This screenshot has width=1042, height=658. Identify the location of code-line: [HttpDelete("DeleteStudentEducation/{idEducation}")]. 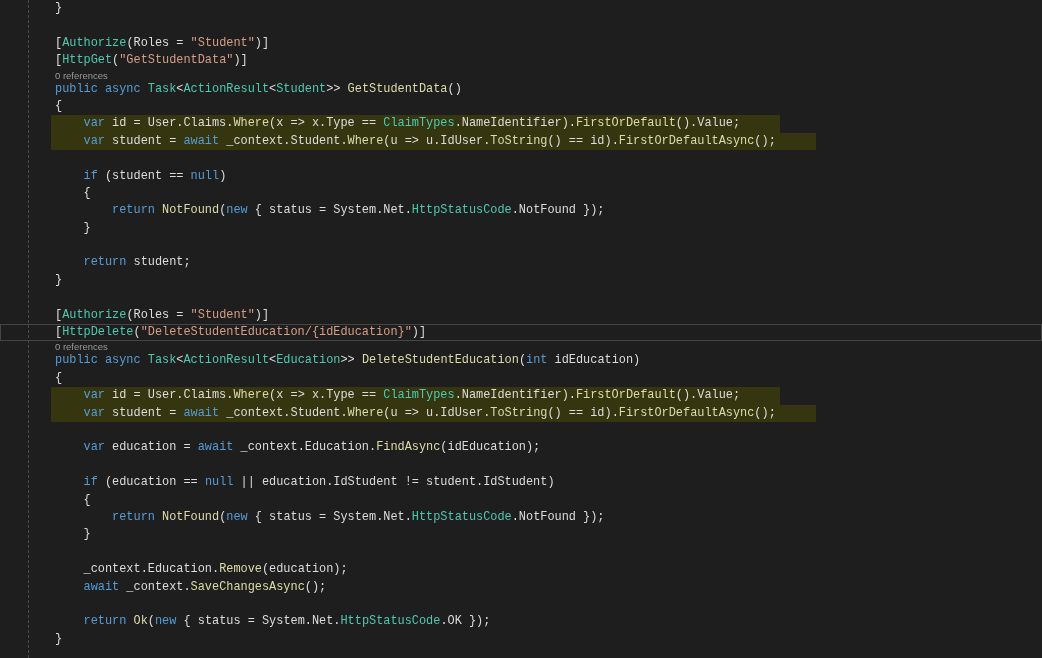
(241, 333).